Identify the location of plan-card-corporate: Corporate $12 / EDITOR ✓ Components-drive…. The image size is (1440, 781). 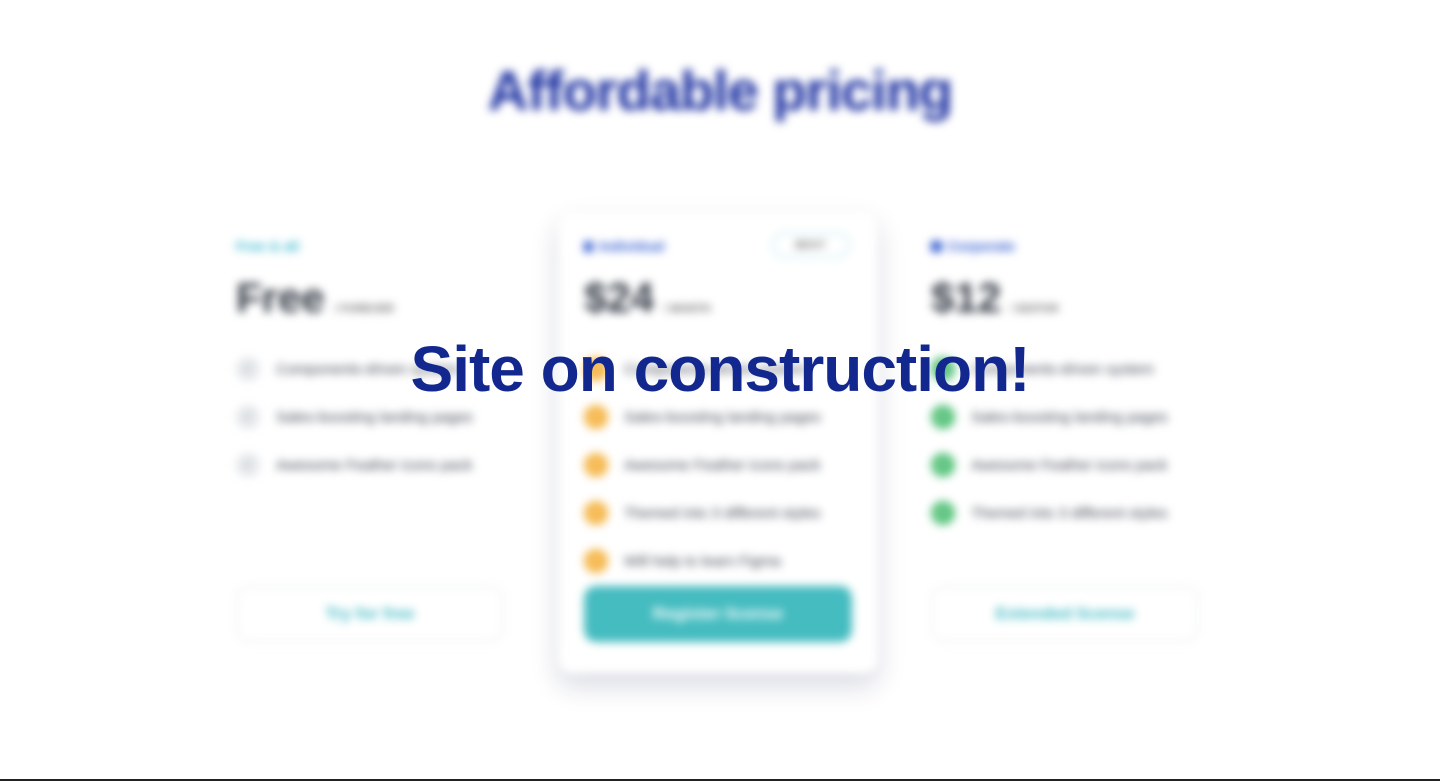
(1065, 443).